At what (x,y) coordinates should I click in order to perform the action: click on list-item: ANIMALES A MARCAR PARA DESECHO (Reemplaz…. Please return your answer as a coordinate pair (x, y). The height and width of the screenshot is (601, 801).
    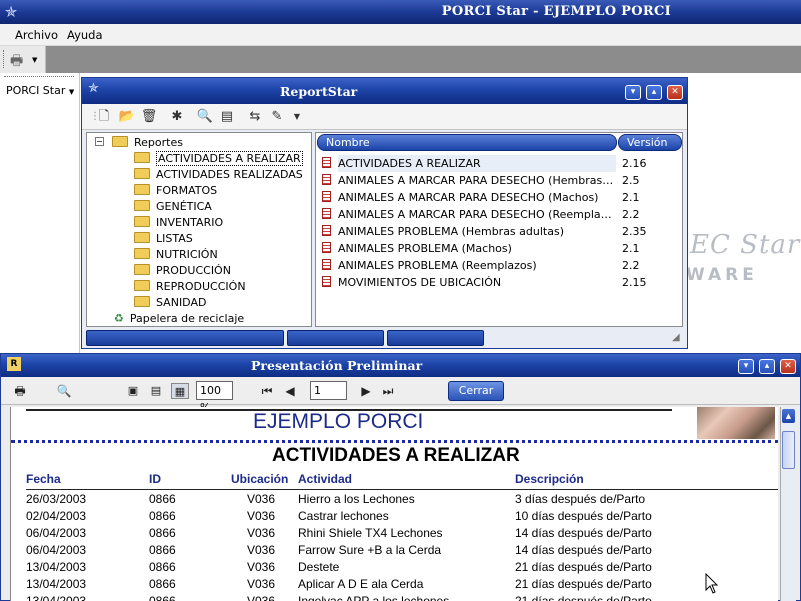
    Looking at the image, I should click on (499, 214).